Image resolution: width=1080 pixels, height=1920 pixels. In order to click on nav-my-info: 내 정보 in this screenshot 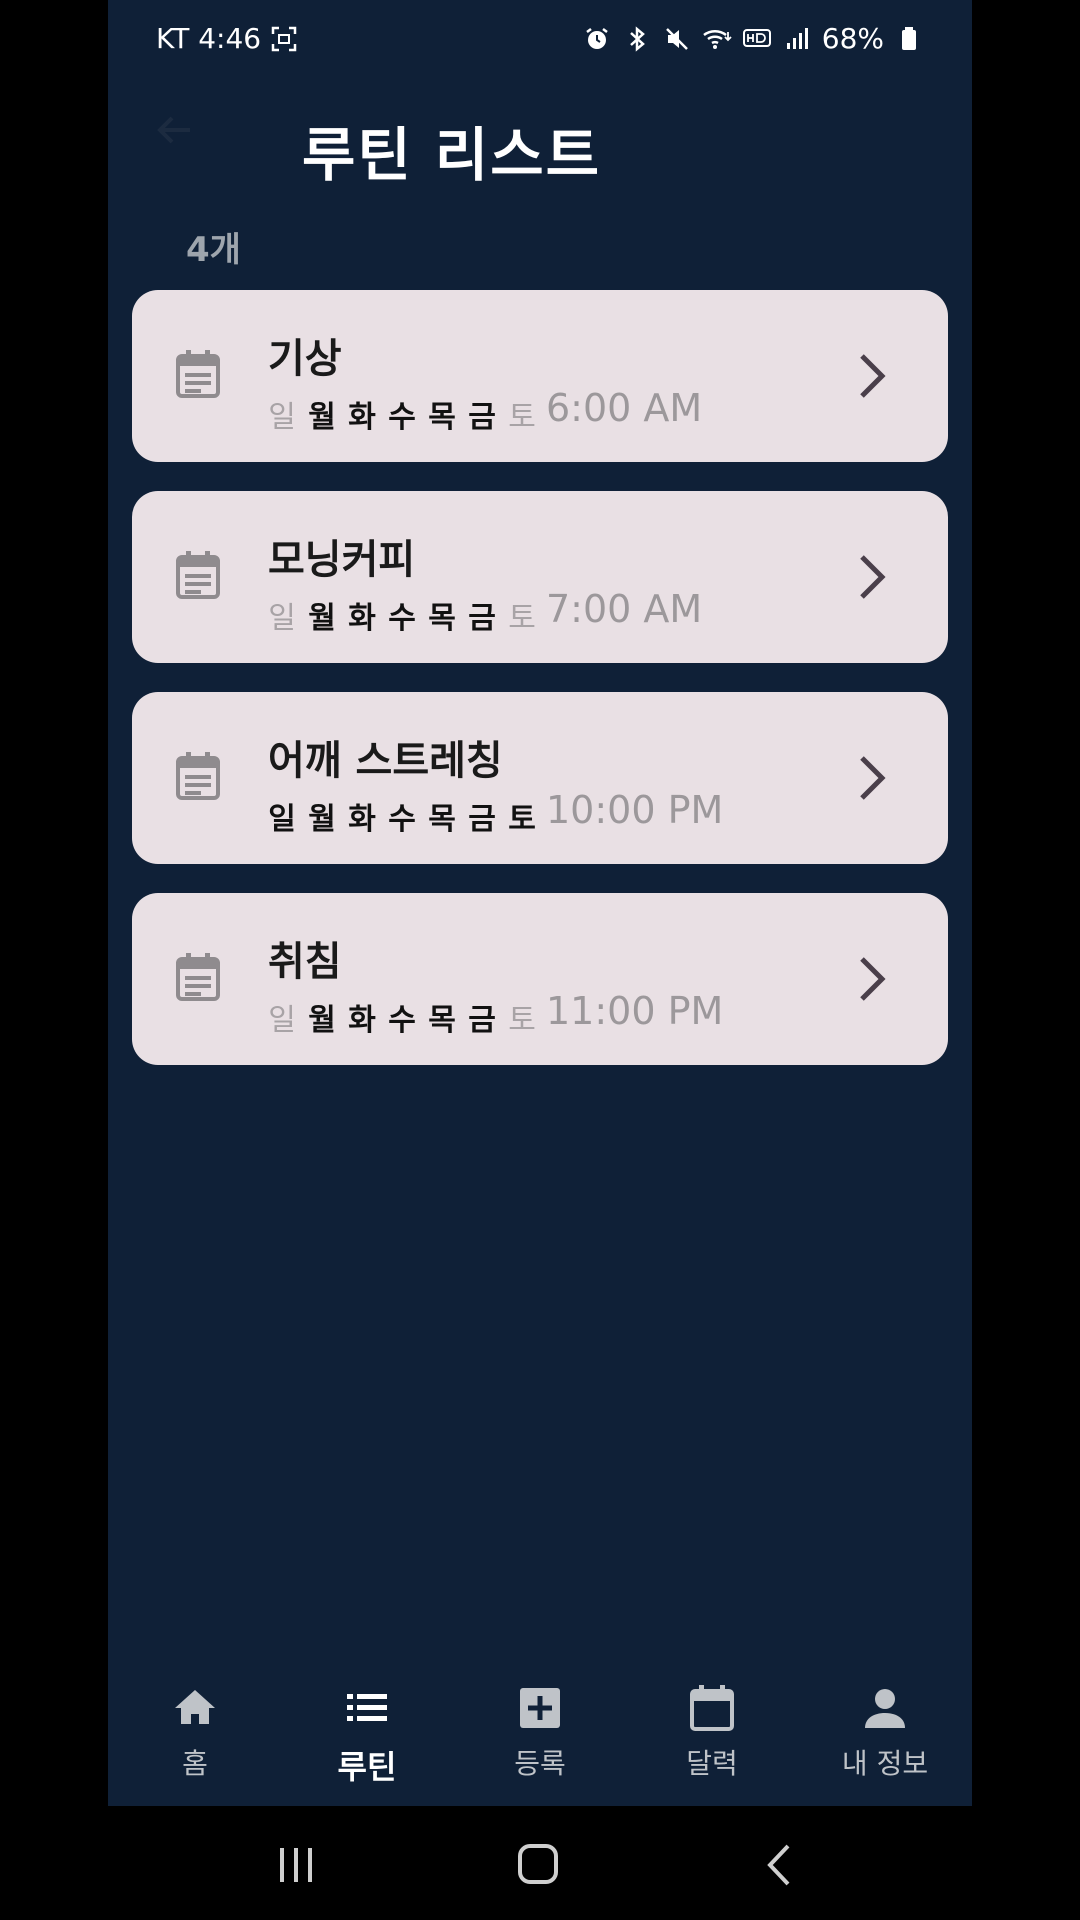, I will do `click(885, 1739)`.